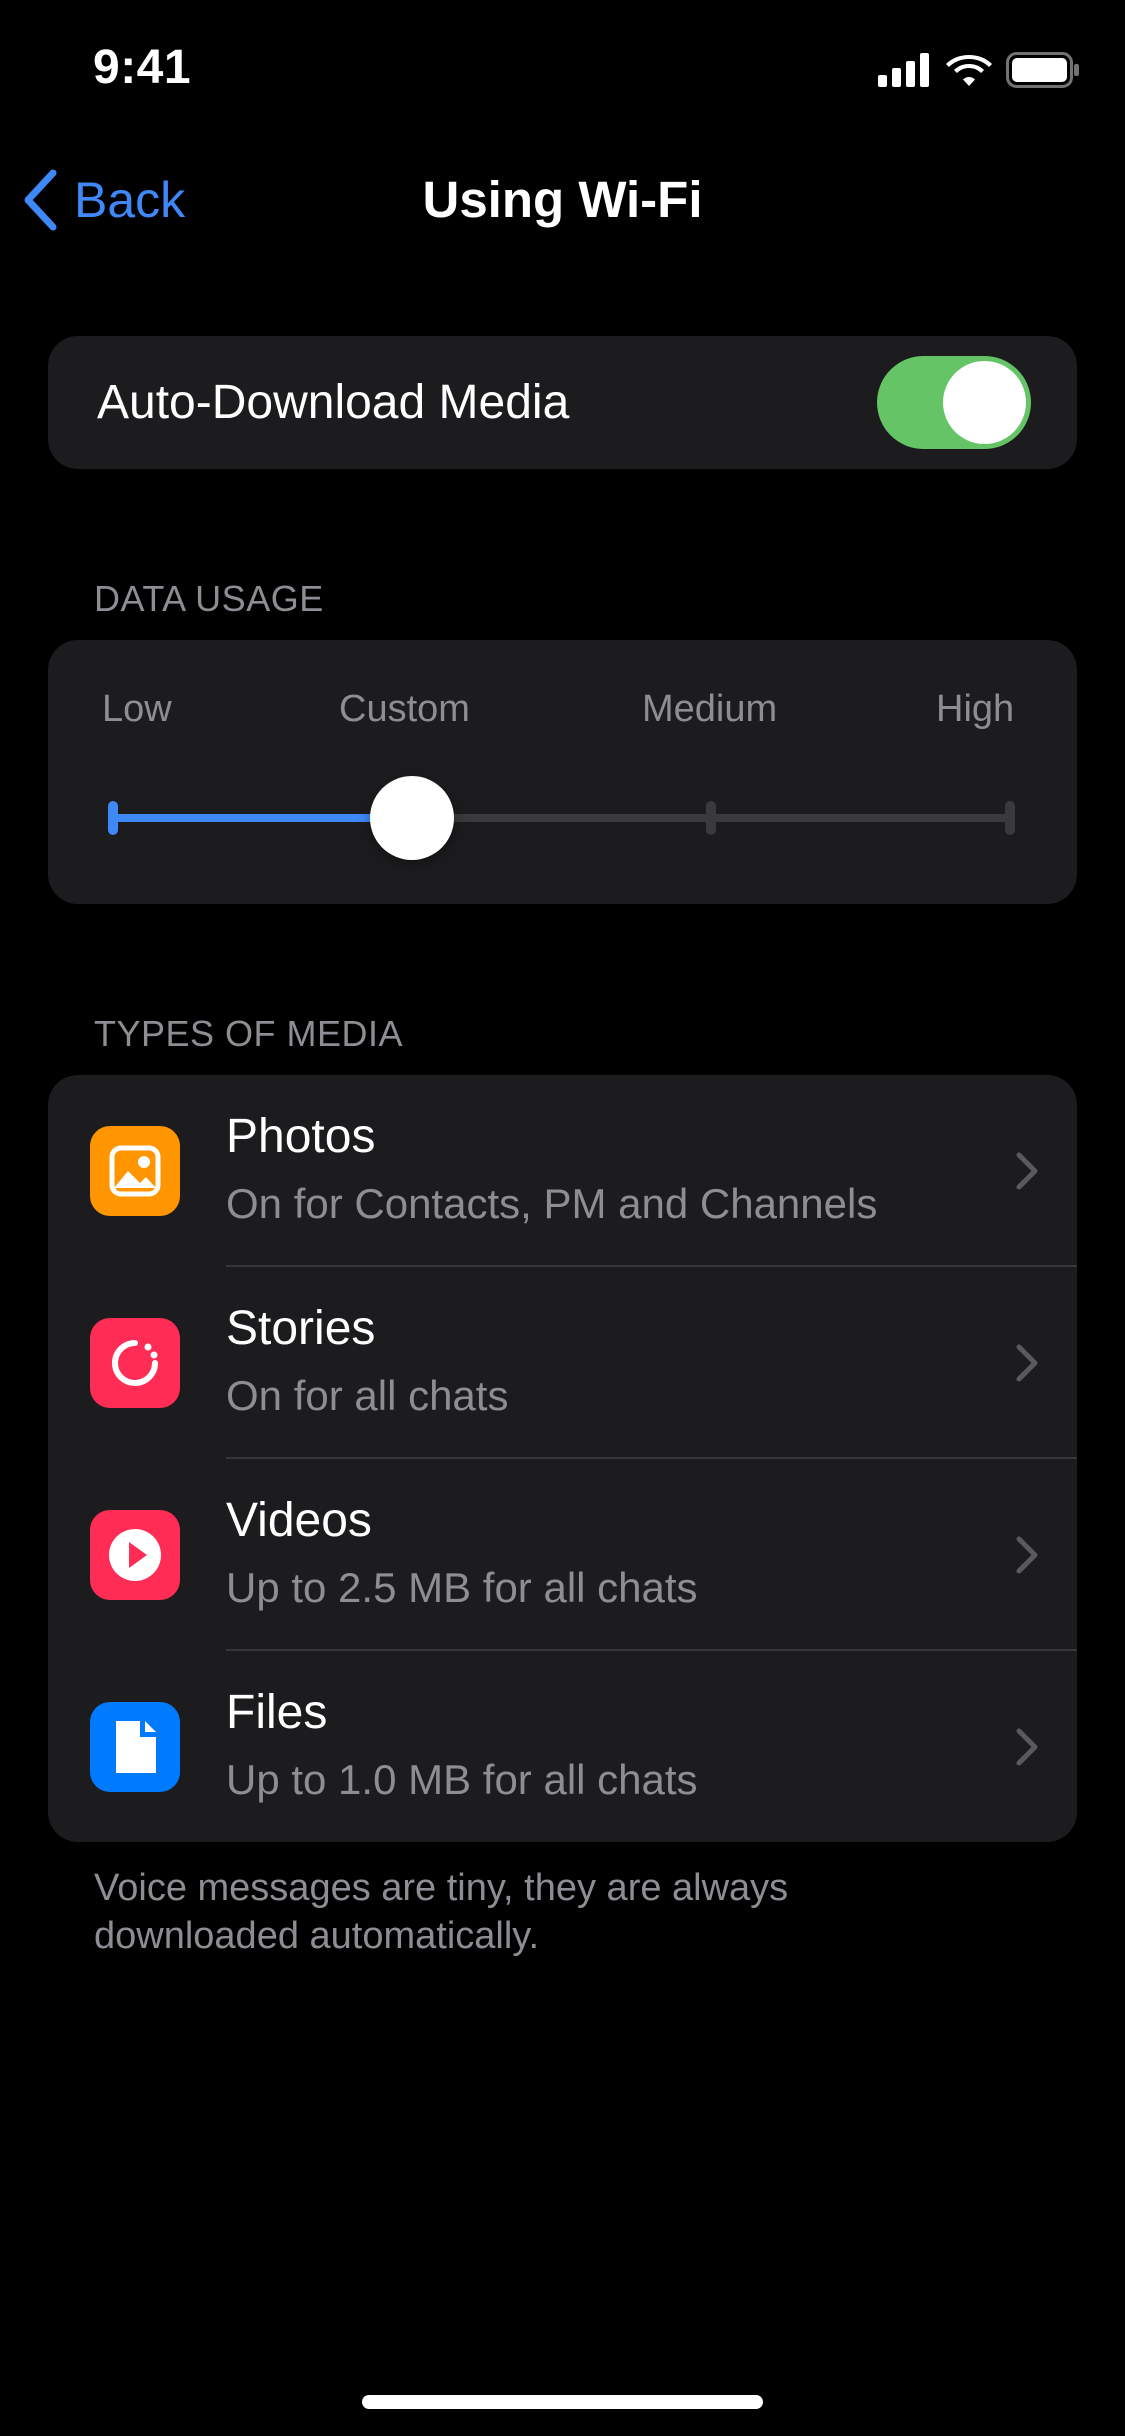 The image size is (1125, 2436). What do you see at coordinates (984, 402) in the screenshot?
I see `toggle-knob` at bounding box center [984, 402].